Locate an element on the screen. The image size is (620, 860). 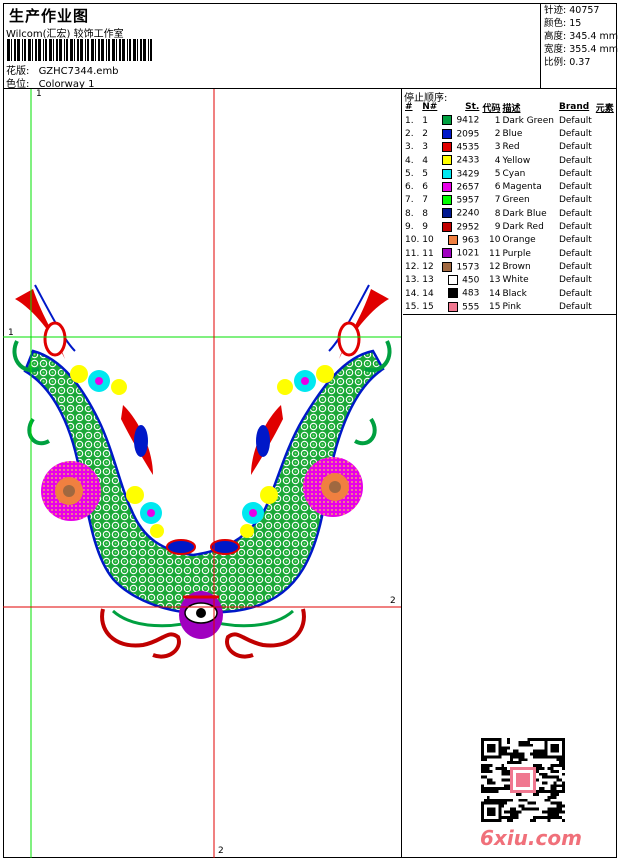
col-index: # is located at coordinates (409, 107).